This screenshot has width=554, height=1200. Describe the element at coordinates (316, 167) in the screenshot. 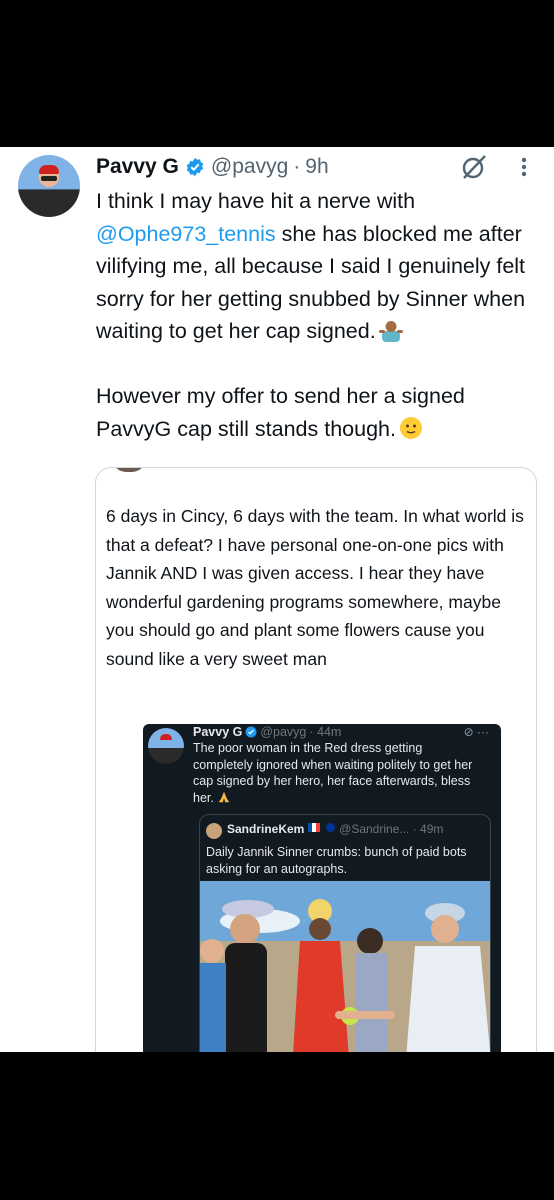

I see `timestamp: 9h` at that location.